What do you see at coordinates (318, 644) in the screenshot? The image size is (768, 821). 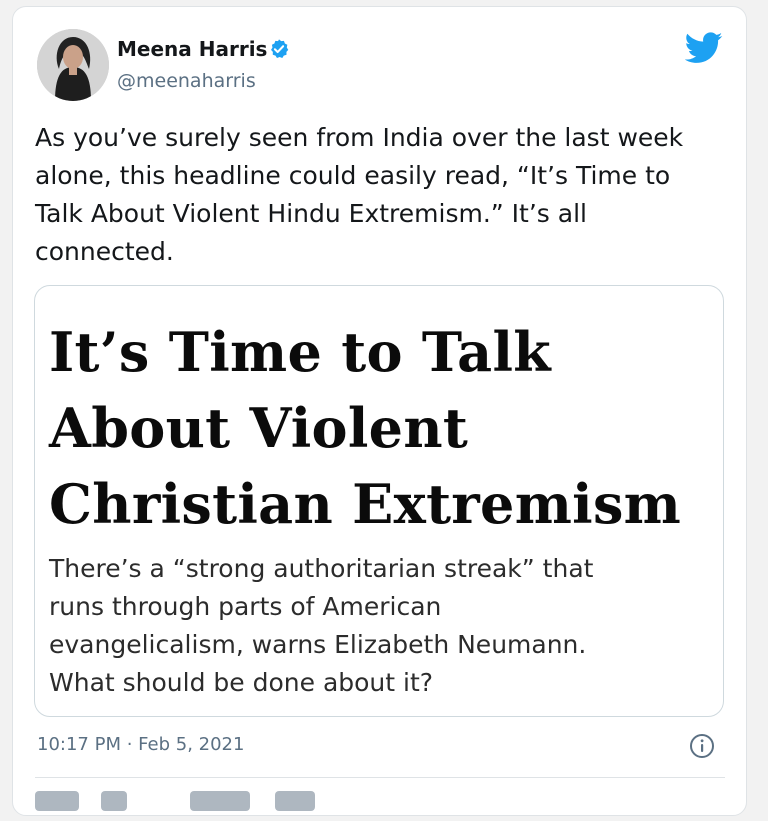 I see `embed-description-line: evangelicalism, warns Elizabeth Neumann.` at bounding box center [318, 644].